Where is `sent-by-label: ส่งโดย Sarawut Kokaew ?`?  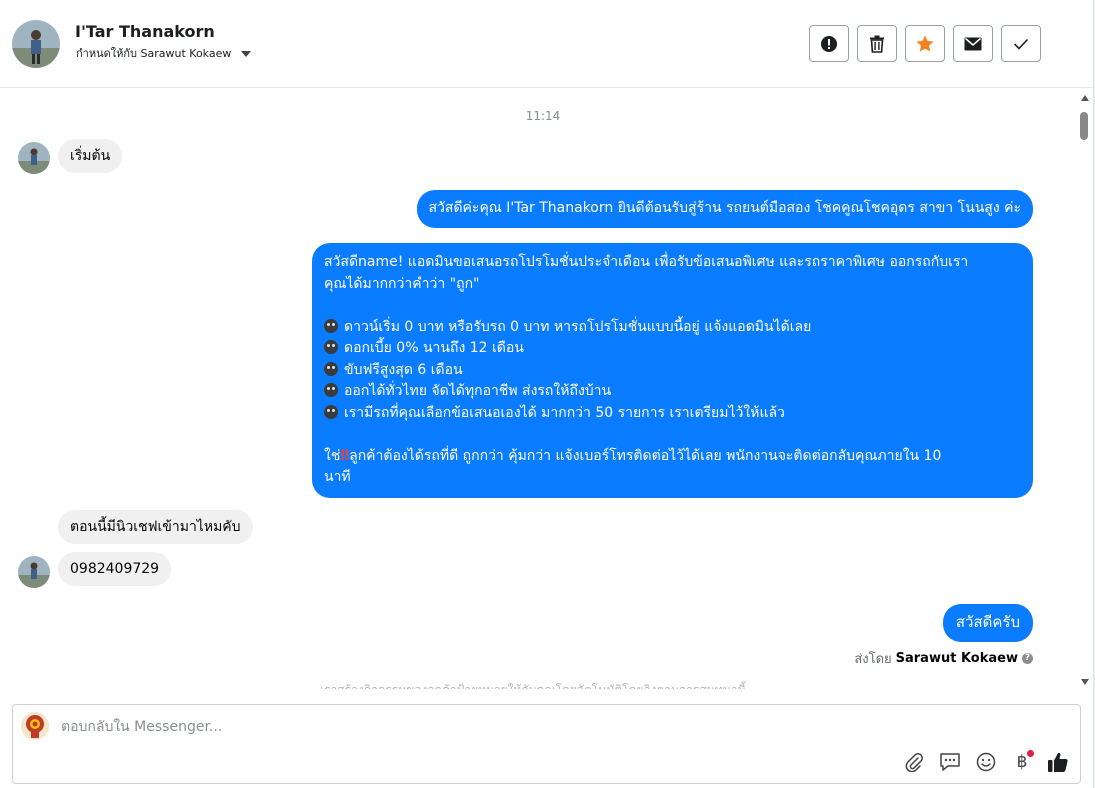
sent-by-label: ส่งโดย Sarawut Kokaew ? is located at coordinates (943, 658).